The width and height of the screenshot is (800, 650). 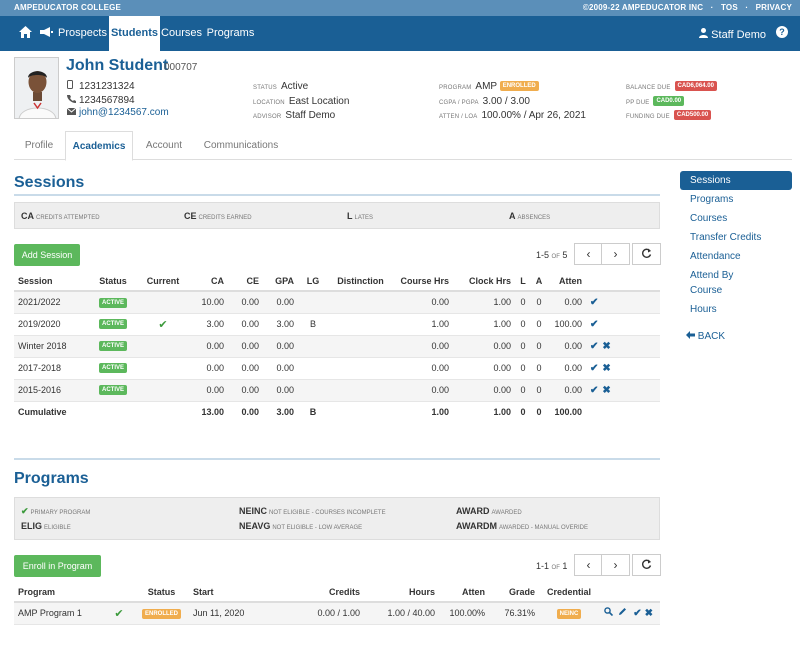 I want to click on status-field: STATUS Active, so click(x=281, y=86).